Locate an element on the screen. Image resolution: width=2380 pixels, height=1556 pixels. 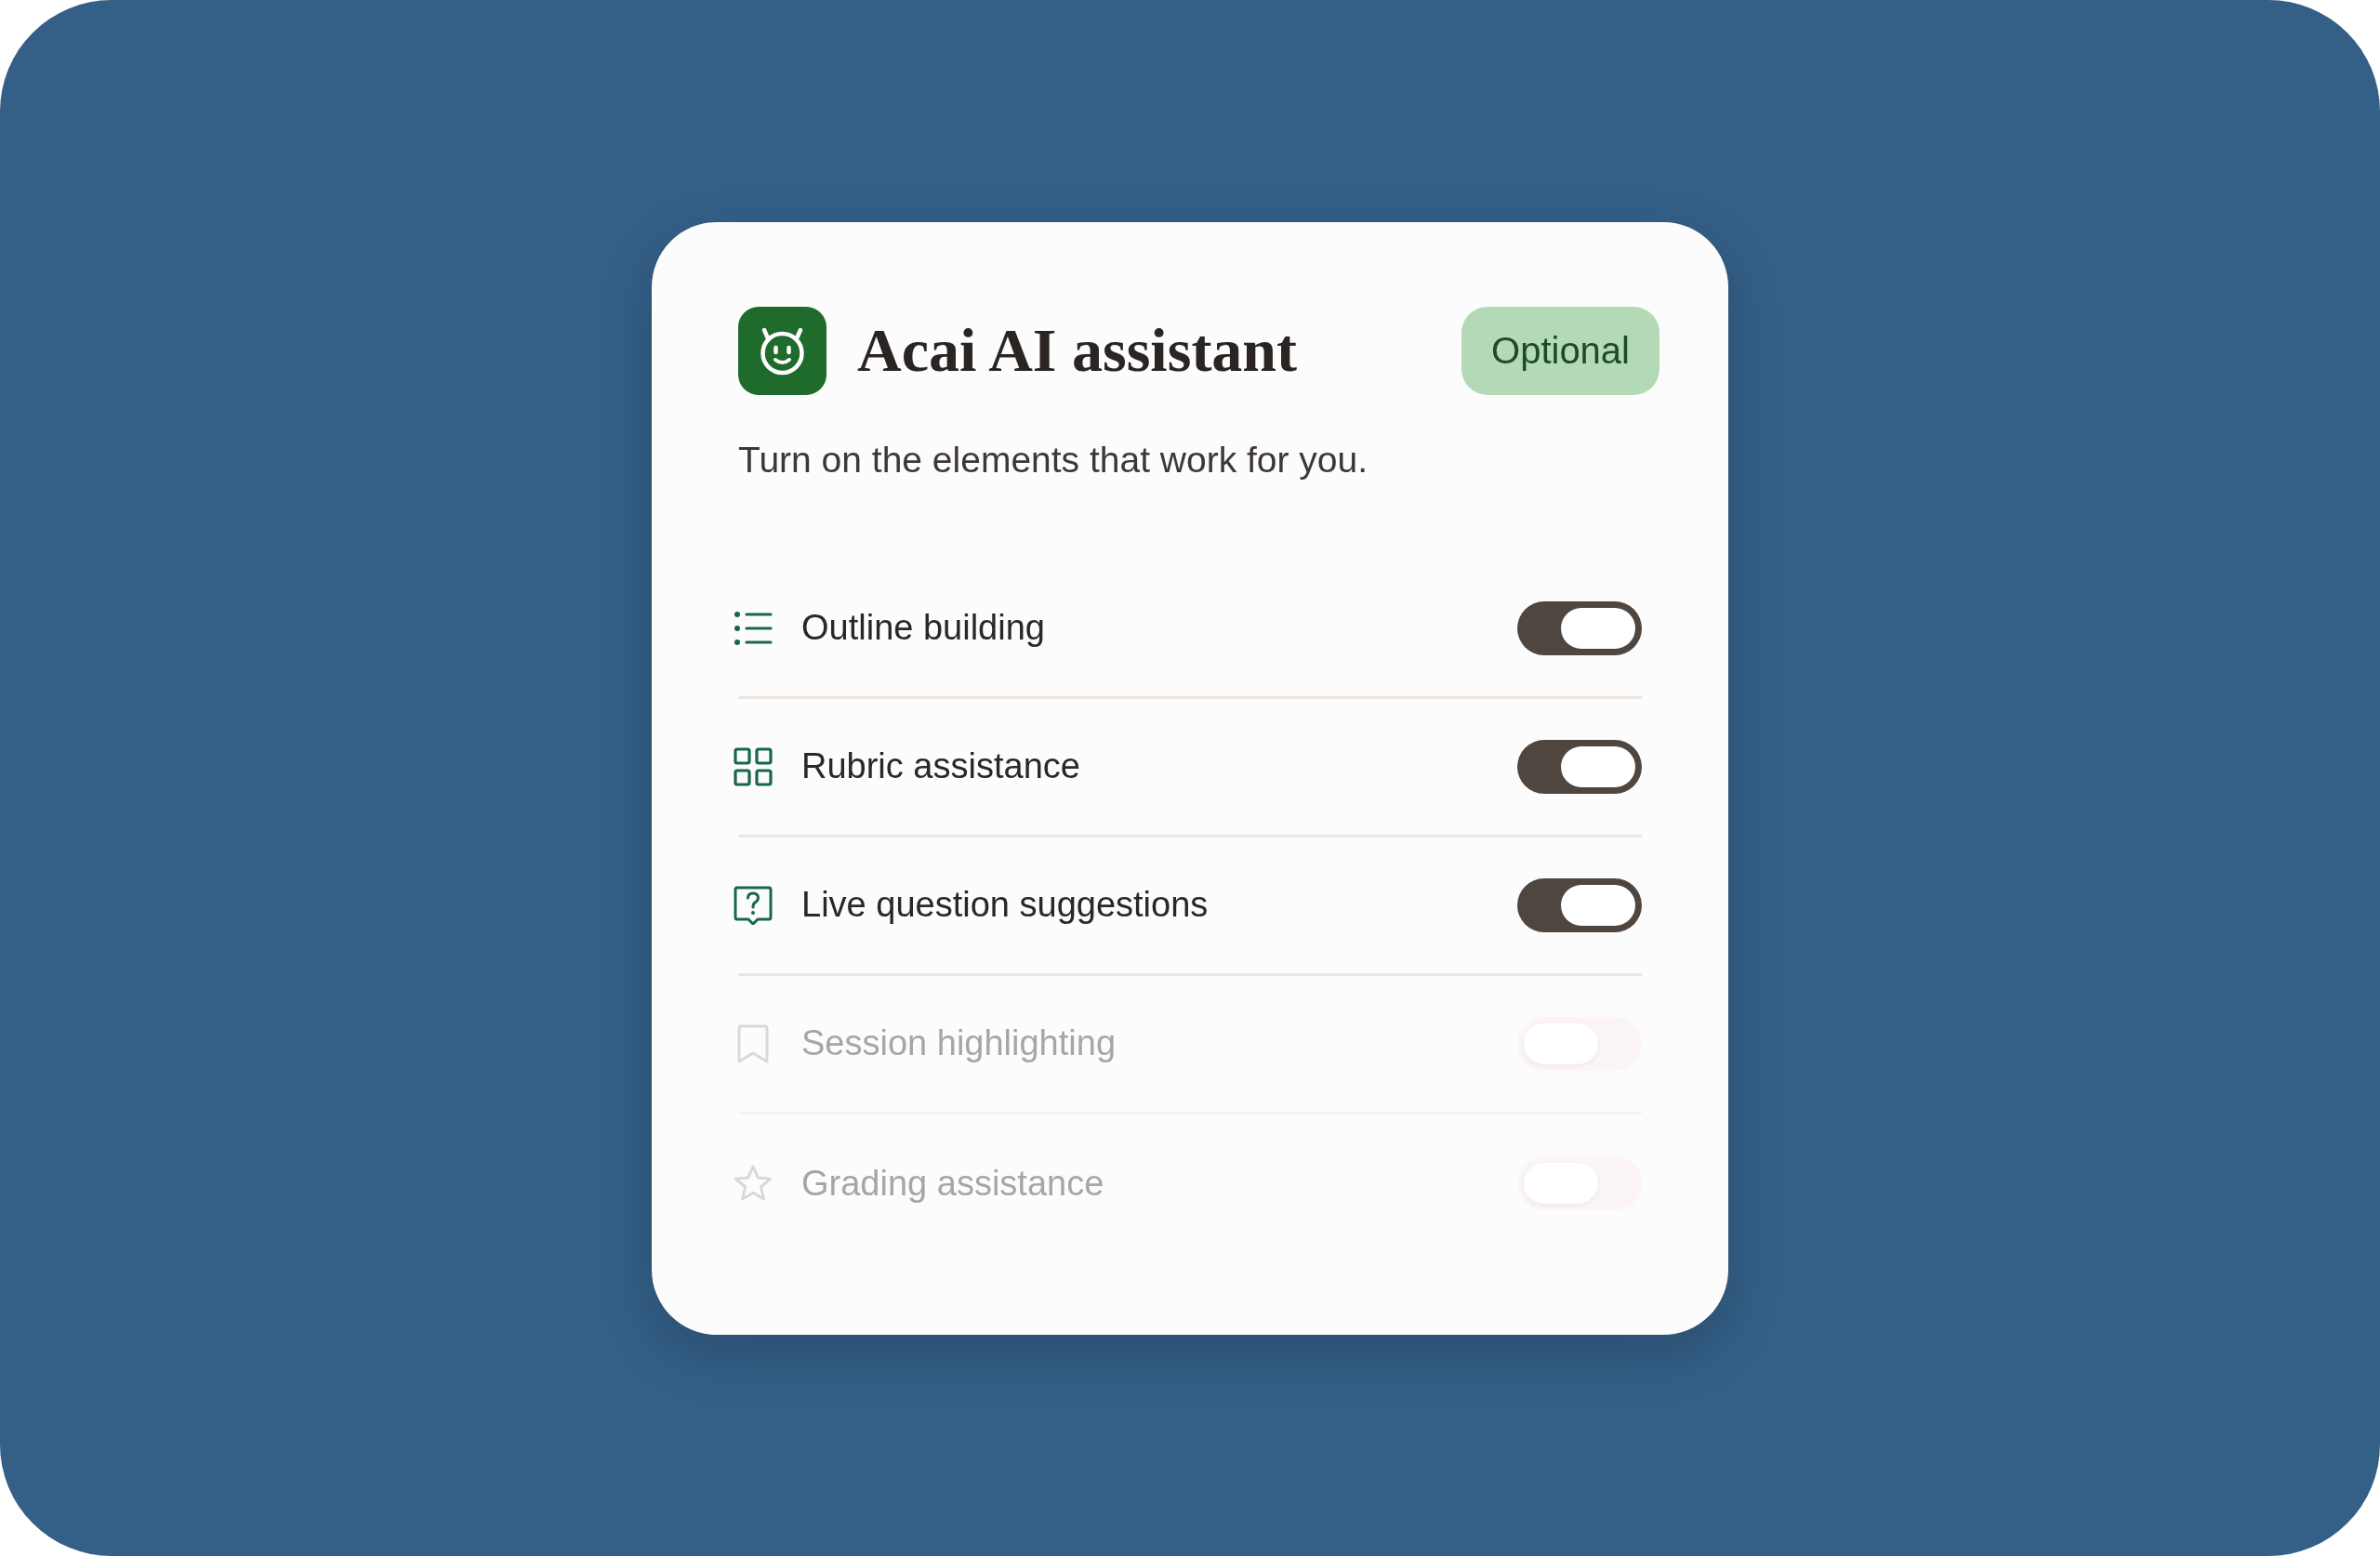
question-bubble-icon is located at coordinates (753, 905).